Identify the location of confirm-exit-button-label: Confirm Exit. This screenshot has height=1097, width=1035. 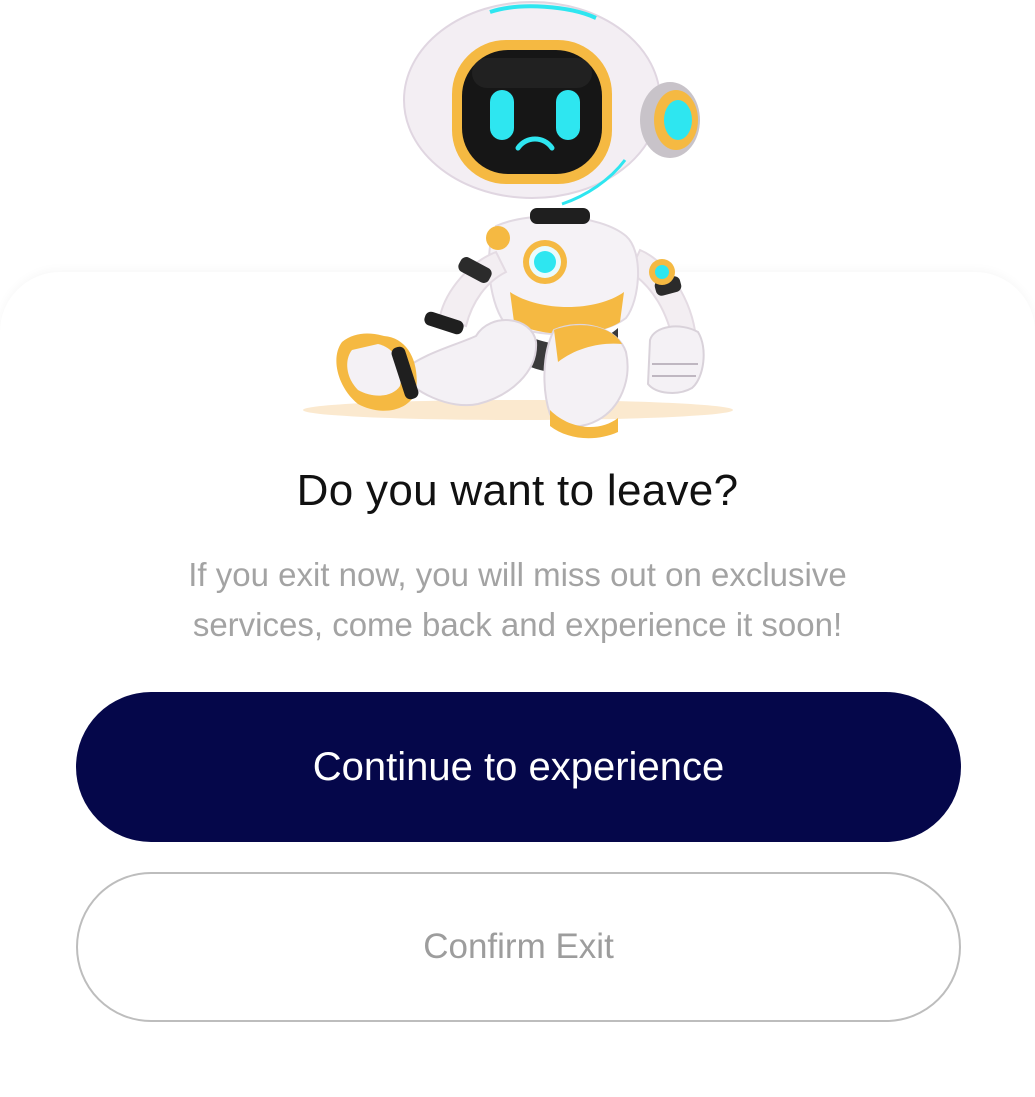
(518, 946).